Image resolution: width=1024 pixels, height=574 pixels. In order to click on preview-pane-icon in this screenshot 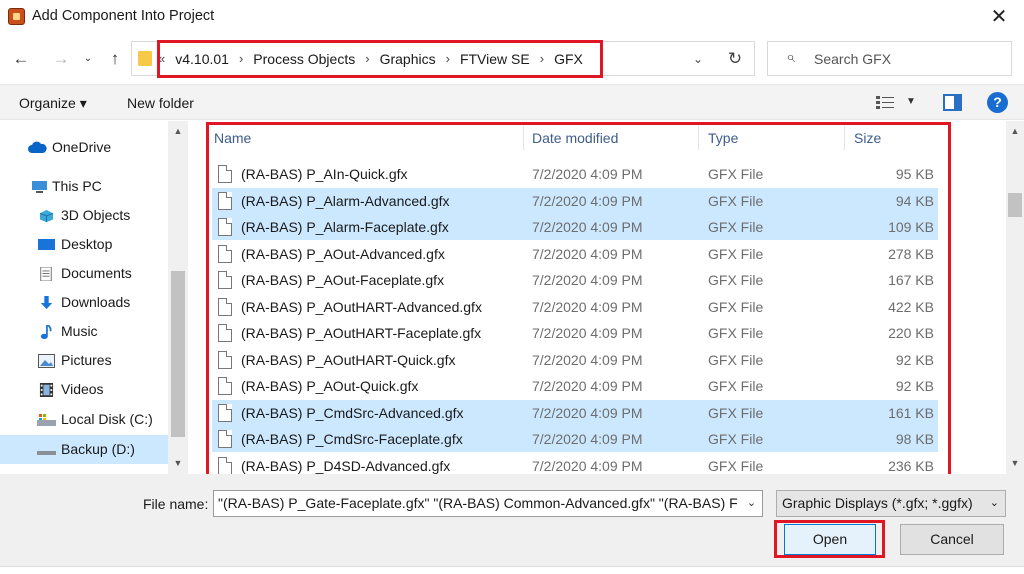, I will do `click(952, 102)`.